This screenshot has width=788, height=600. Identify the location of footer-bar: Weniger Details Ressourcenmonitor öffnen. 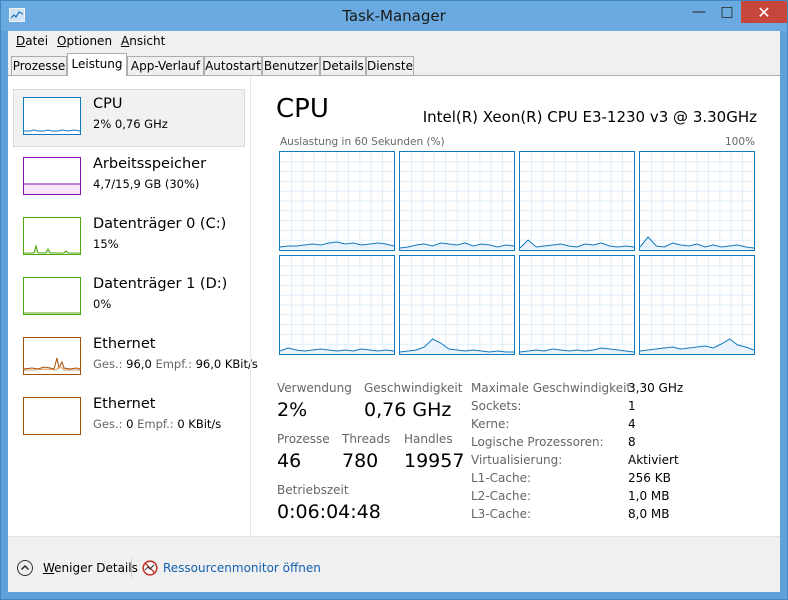
(394, 564).